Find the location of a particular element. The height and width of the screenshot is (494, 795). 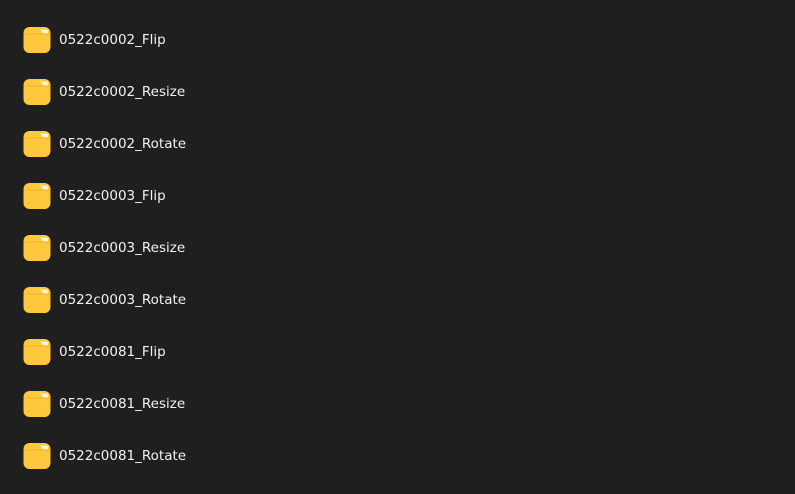

folder-name: 0522c0003_Flip is located at coordinates (112, 196).